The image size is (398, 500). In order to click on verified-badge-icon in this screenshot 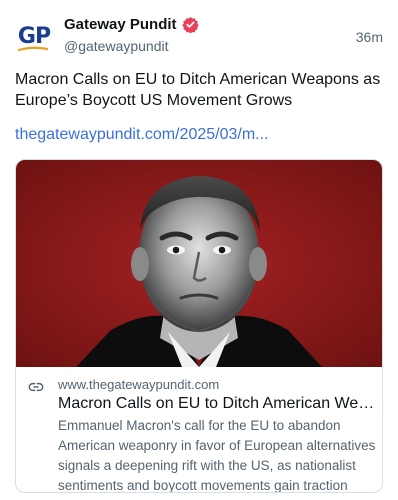, I will do `click(190, 25)`.